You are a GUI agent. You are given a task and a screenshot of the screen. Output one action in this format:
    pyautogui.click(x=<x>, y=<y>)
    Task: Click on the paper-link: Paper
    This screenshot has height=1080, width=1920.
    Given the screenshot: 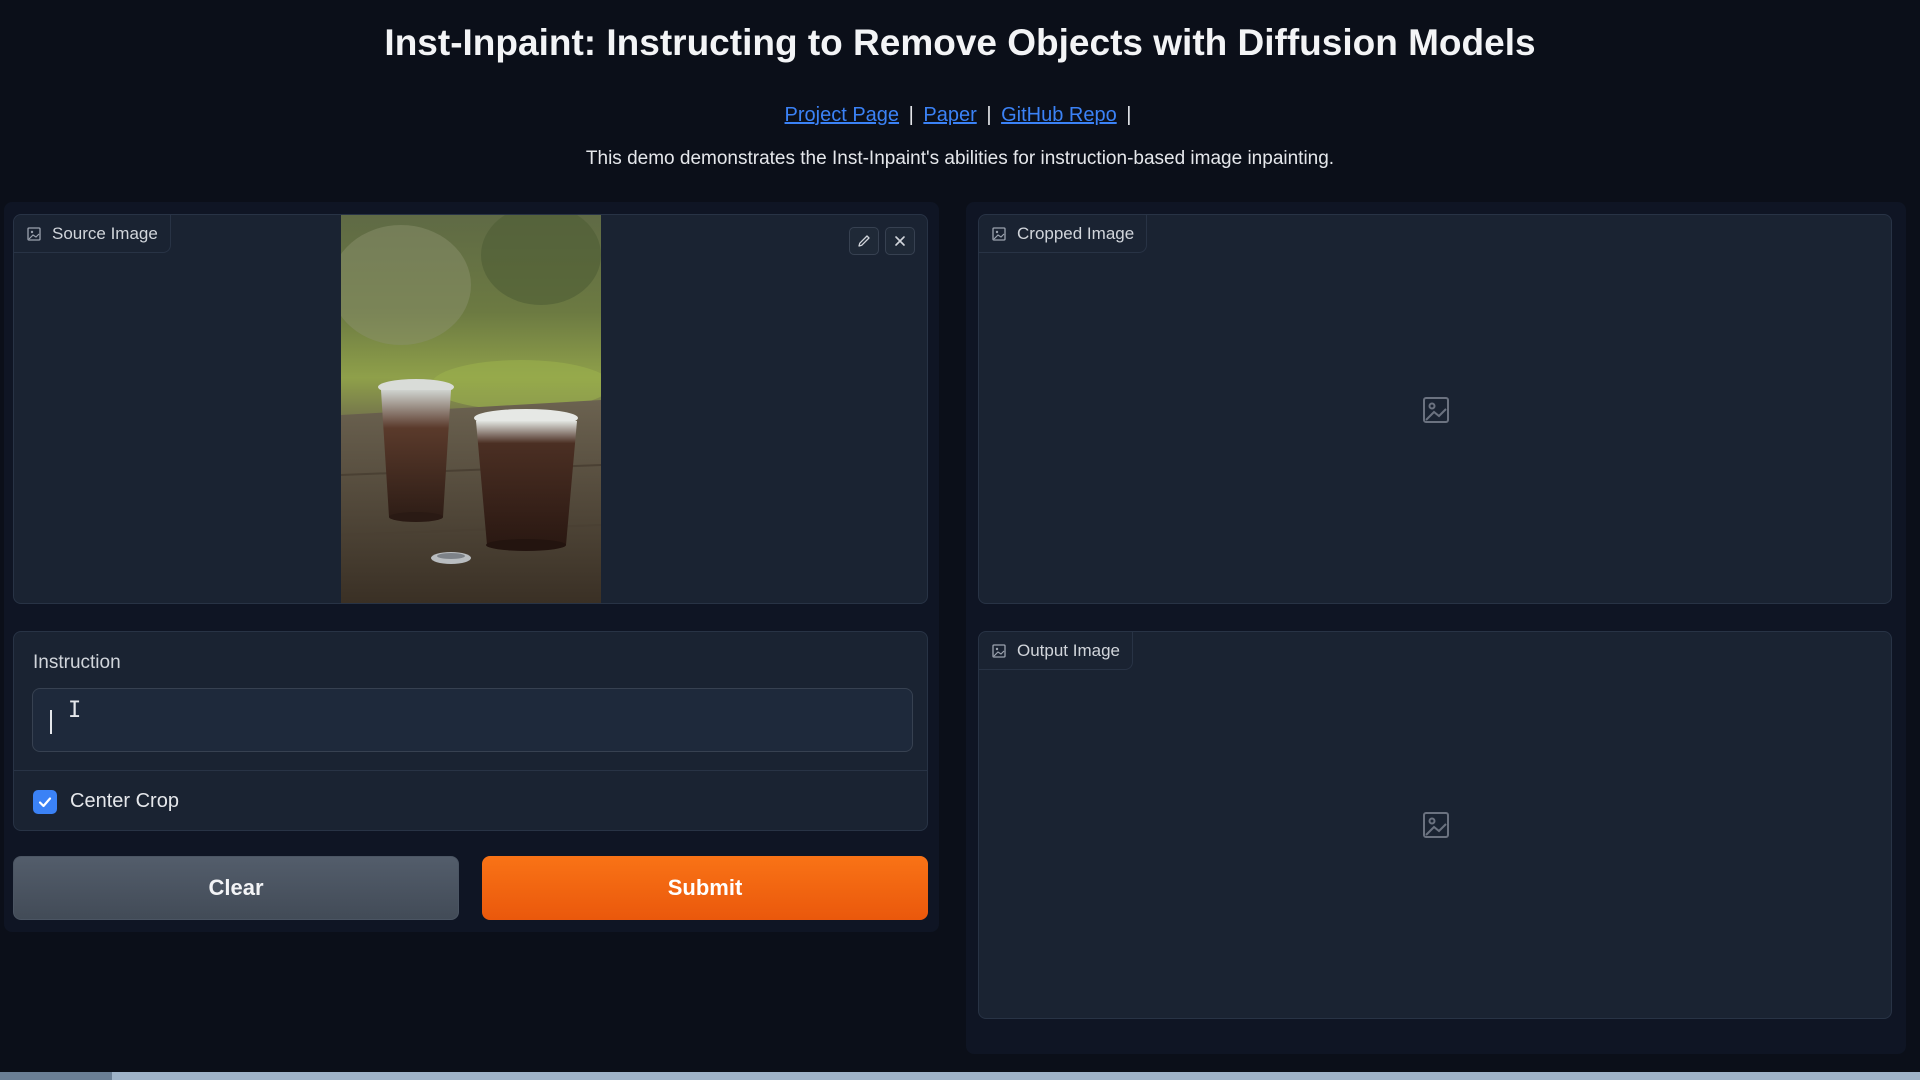 What is the action you would take?
    pyautogui.click(x=949, y=115)
    